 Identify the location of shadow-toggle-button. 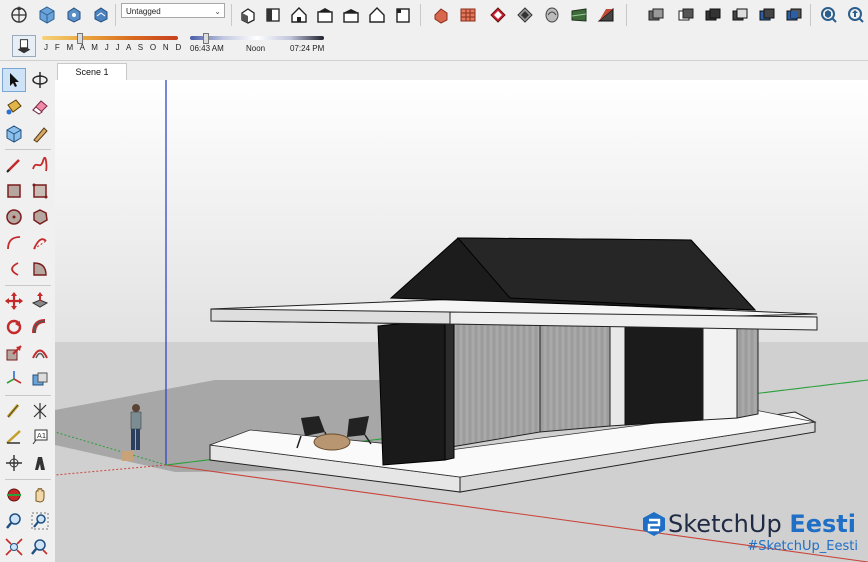
(24, 46).